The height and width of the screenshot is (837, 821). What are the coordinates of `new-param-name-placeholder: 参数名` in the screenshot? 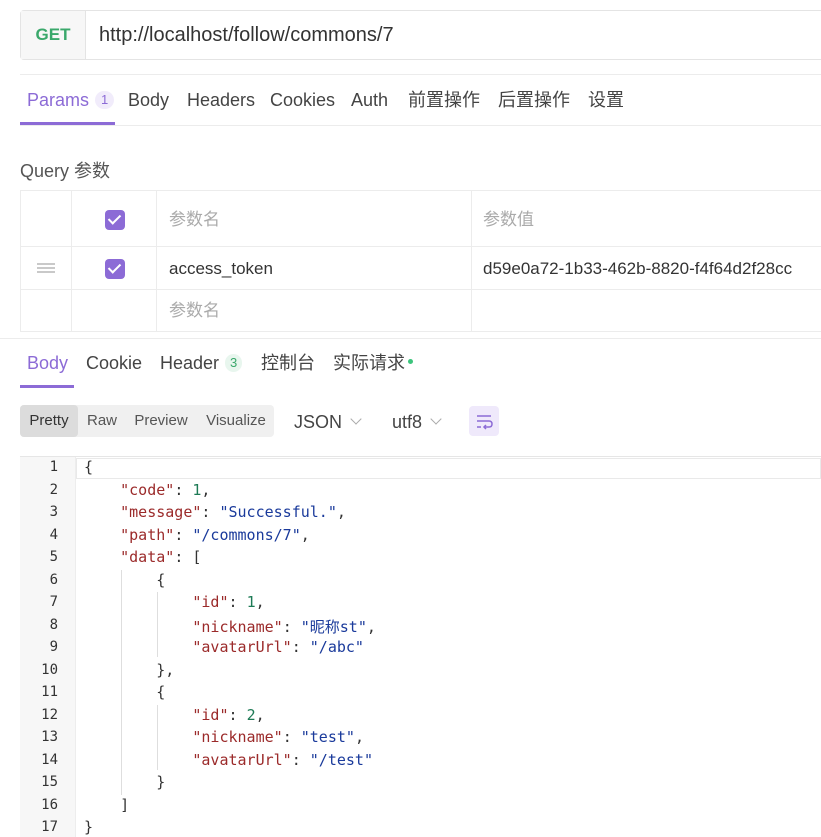 It's located at (194, 310).